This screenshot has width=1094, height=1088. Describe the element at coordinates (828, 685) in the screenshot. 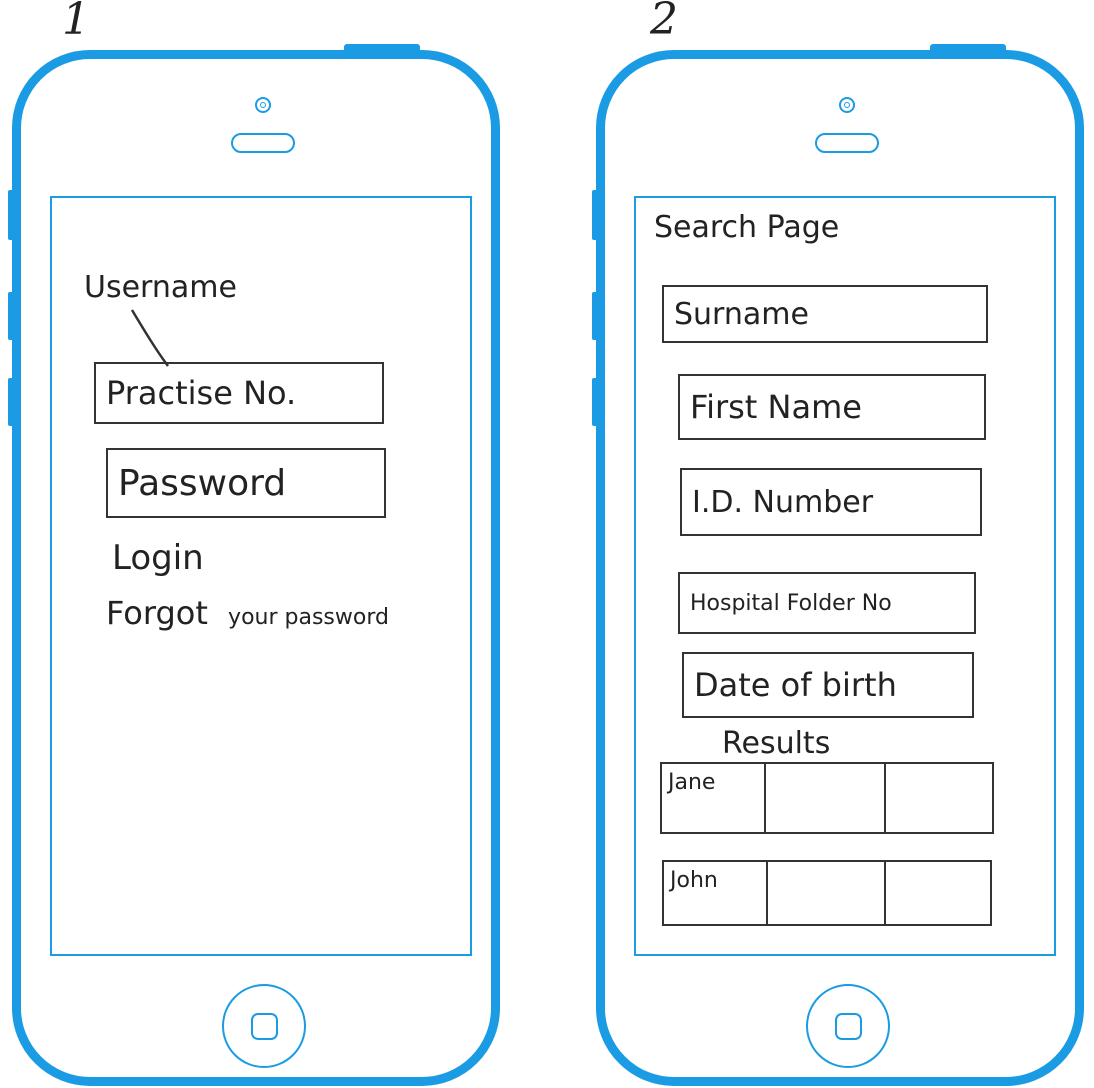

I see `date-of-birth-input: Date of birth` at that location.